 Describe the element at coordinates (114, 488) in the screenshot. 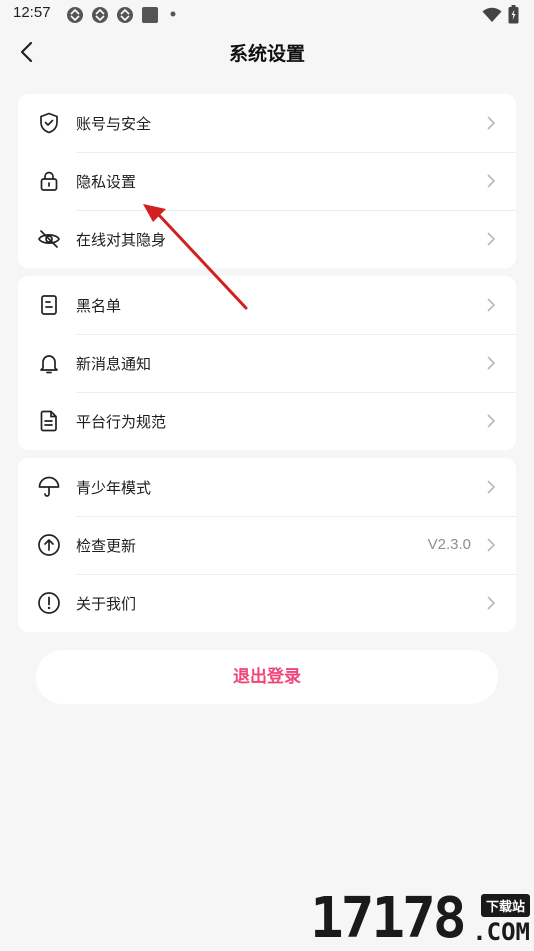

I see `settings-item-label: 青少年模式` at that location.